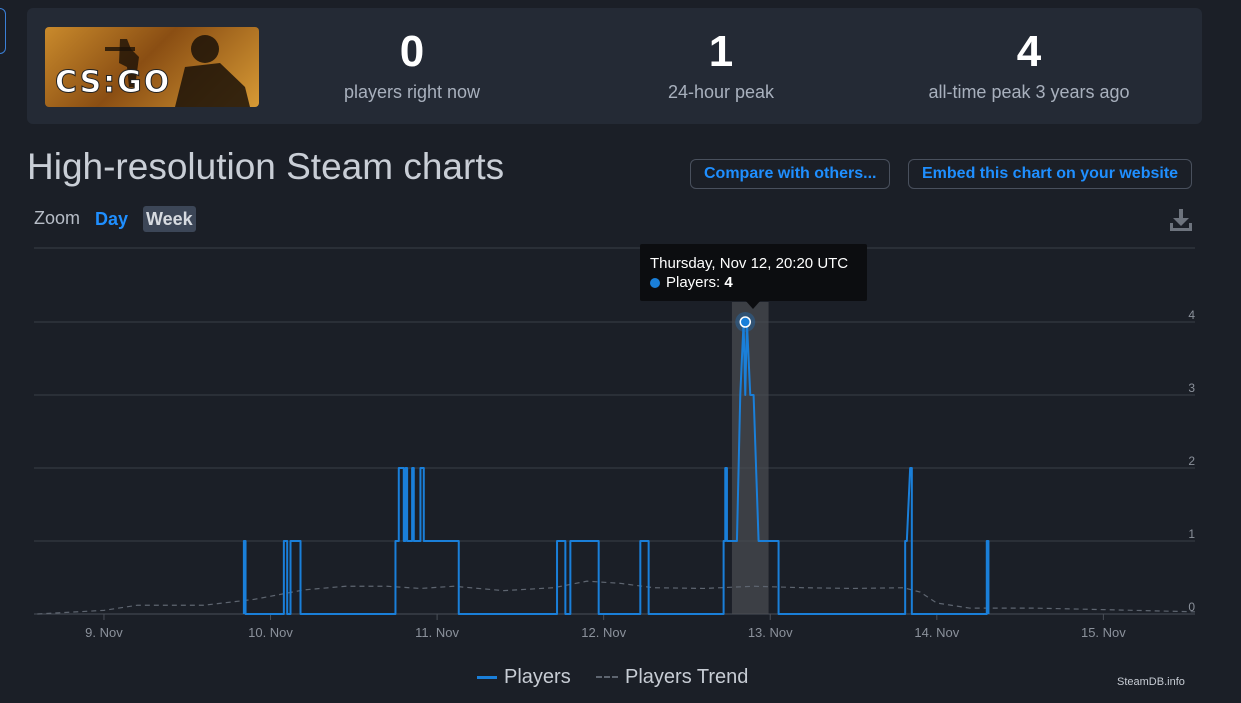 The image size is (1241, 703). Describe the element at coordinates (603, 632) in the screenshot. I see `x-tick-label: 12. Nov` at that location.